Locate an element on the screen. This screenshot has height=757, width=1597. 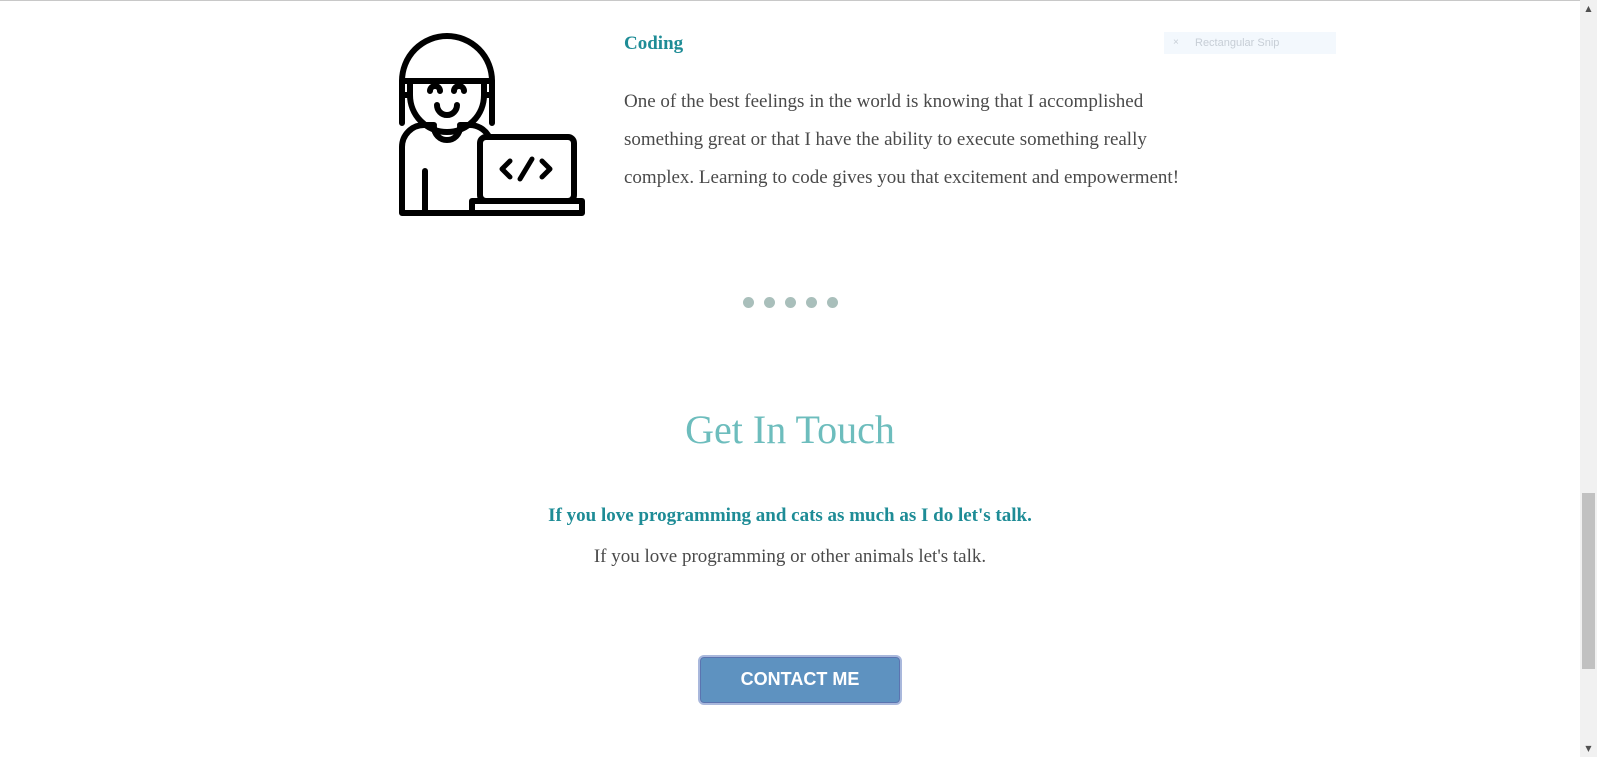
section-title: Get In Touch is located at coordinates (790, 429).